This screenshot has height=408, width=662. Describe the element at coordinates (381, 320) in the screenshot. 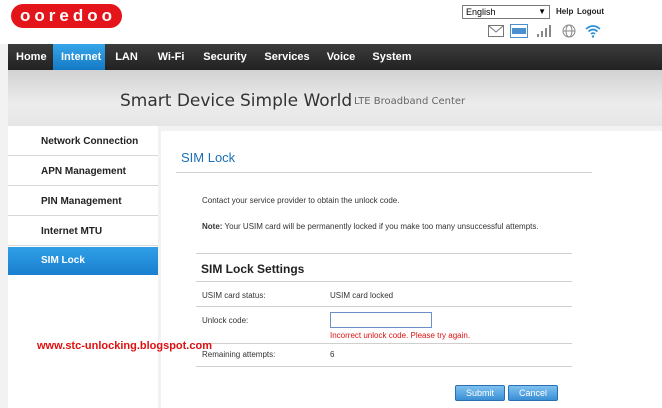

I see `unlock-code-input` at that location.